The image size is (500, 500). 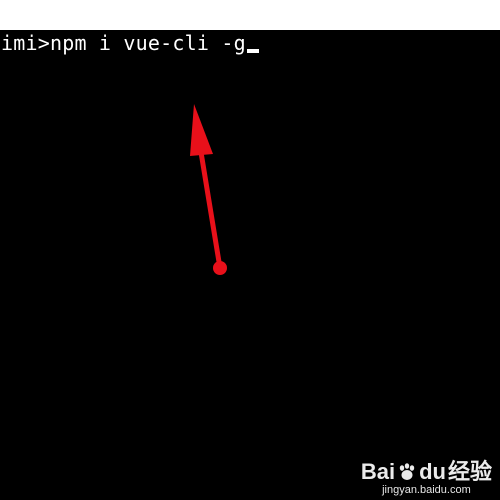 What do you see at coordinates (469, 471) in the screenshot?
I see `watermark-logo-cn: 经验` at bounding box center [469, 471].